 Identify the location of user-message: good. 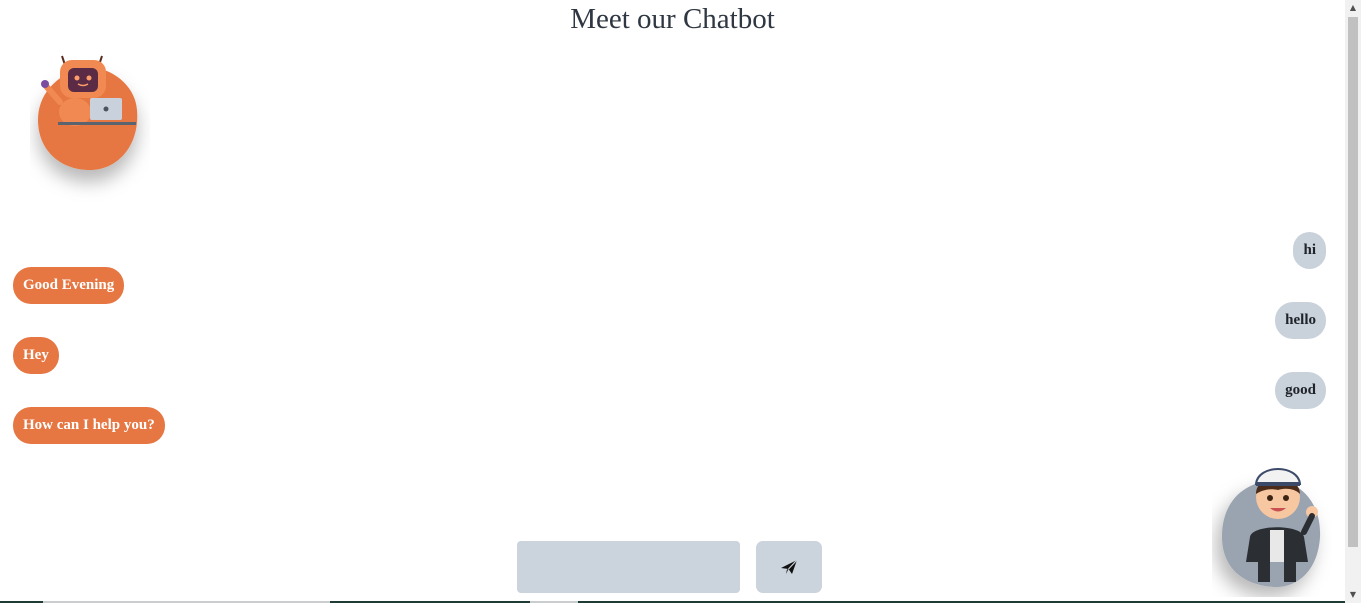
(1300, 390).